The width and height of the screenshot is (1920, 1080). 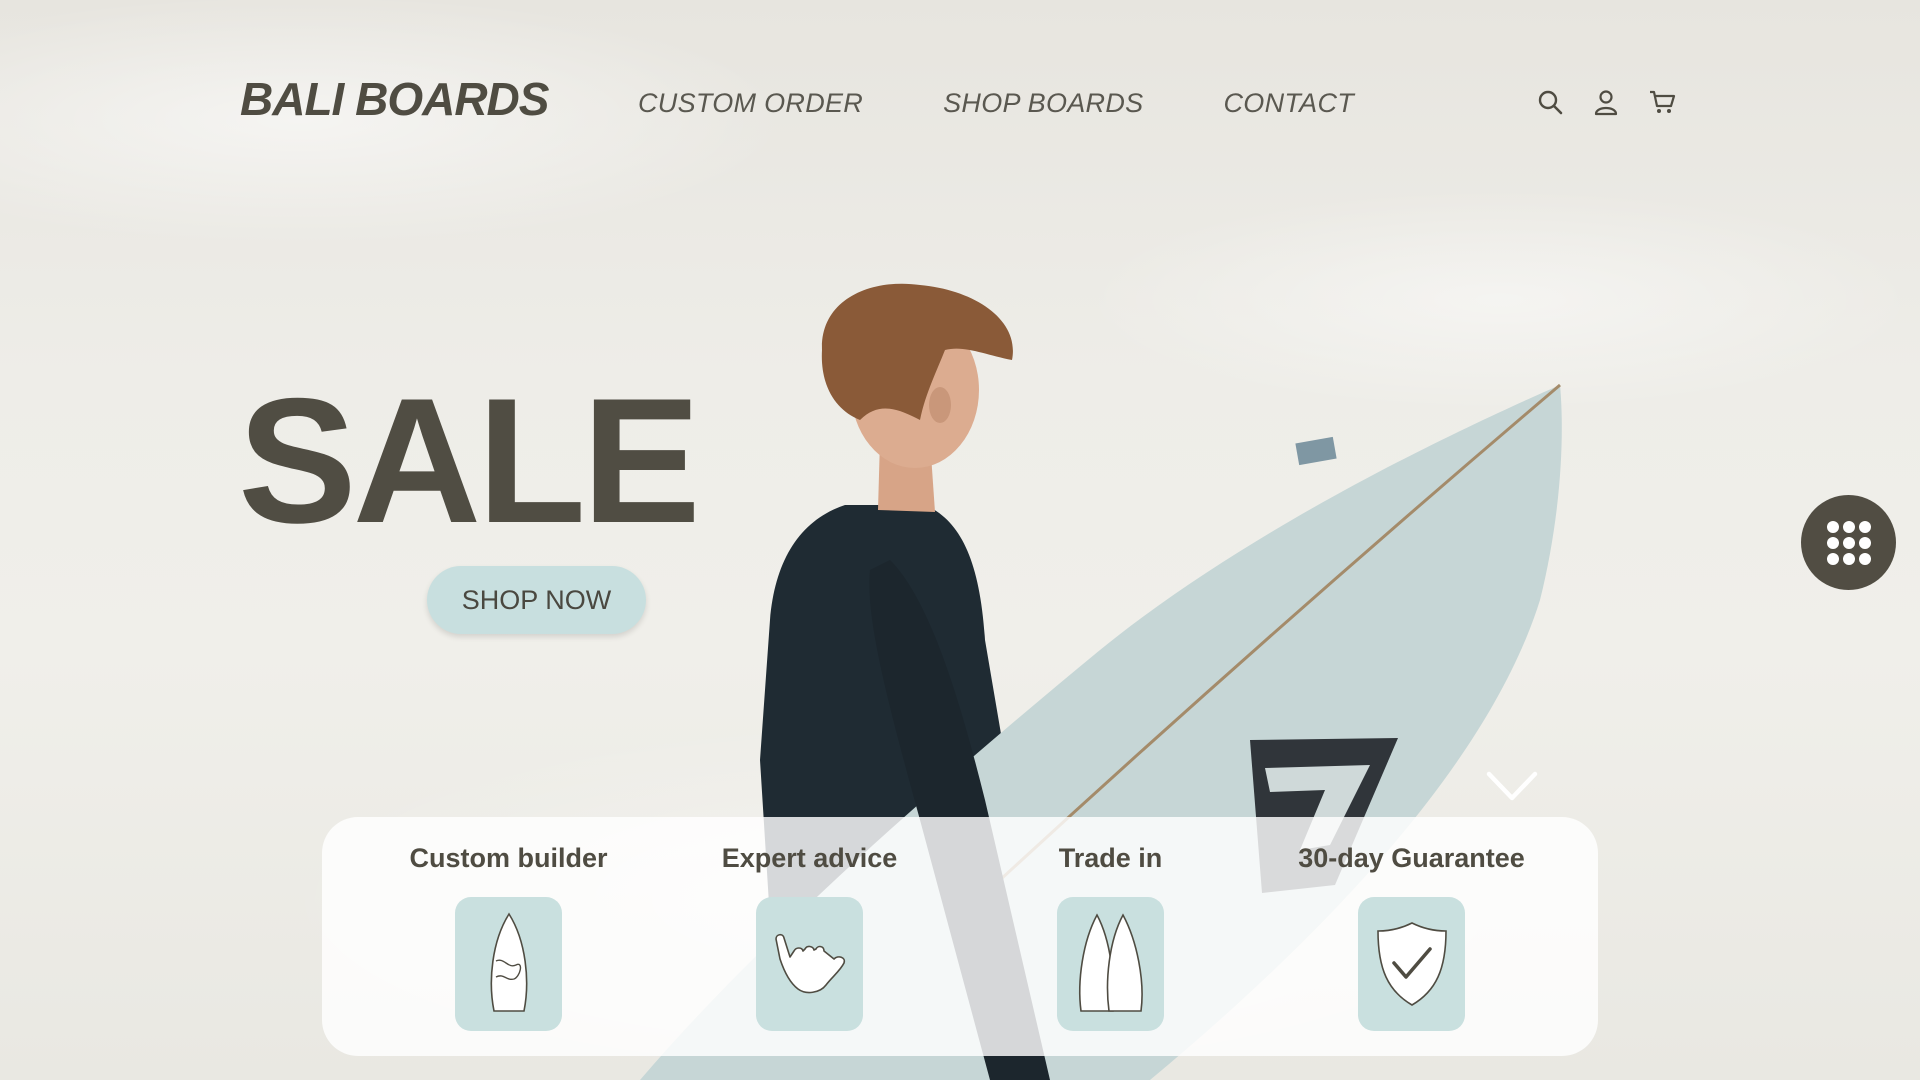 What do you see at coordinates (508, 858) in the screenshot?
I see `feature-title: Custom builder` at bounding box center [508, 858].